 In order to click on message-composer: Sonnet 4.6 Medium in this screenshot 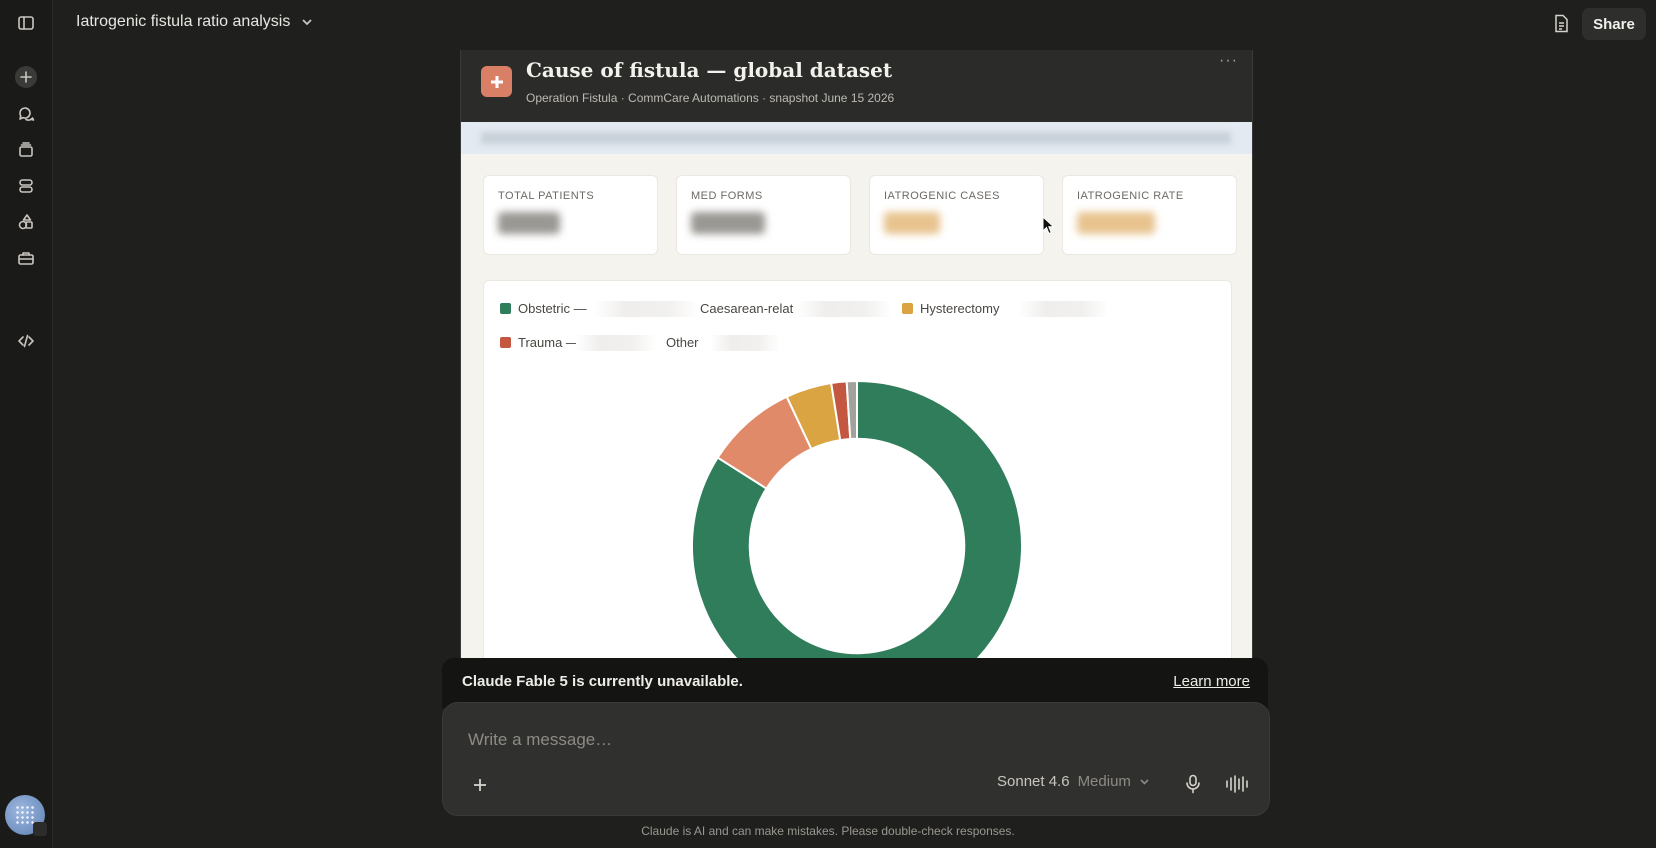, I will do `click(856, 759)`.